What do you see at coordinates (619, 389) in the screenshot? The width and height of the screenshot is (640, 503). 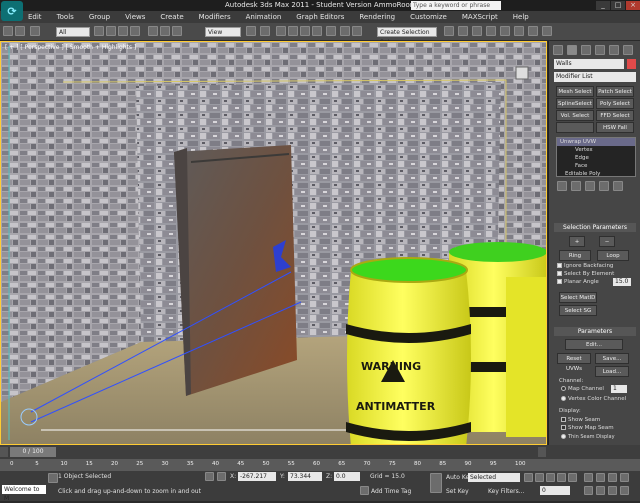 I see `map-channel-input: 1` at bounding box center [619, 389].